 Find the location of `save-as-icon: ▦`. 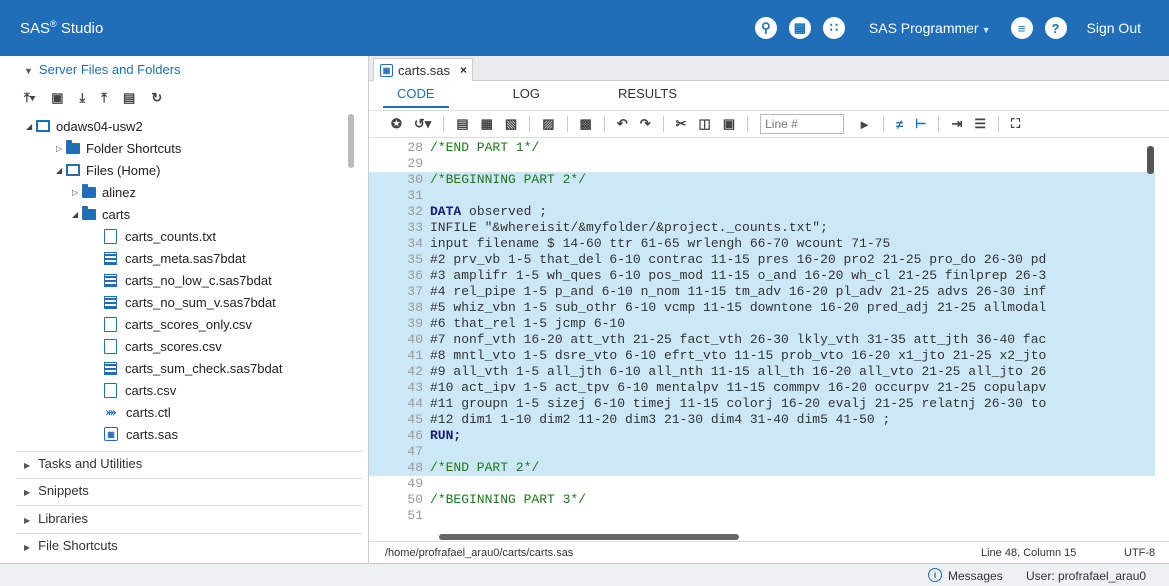

save-as-icon: ▦ is located at coordinates (487, 124).